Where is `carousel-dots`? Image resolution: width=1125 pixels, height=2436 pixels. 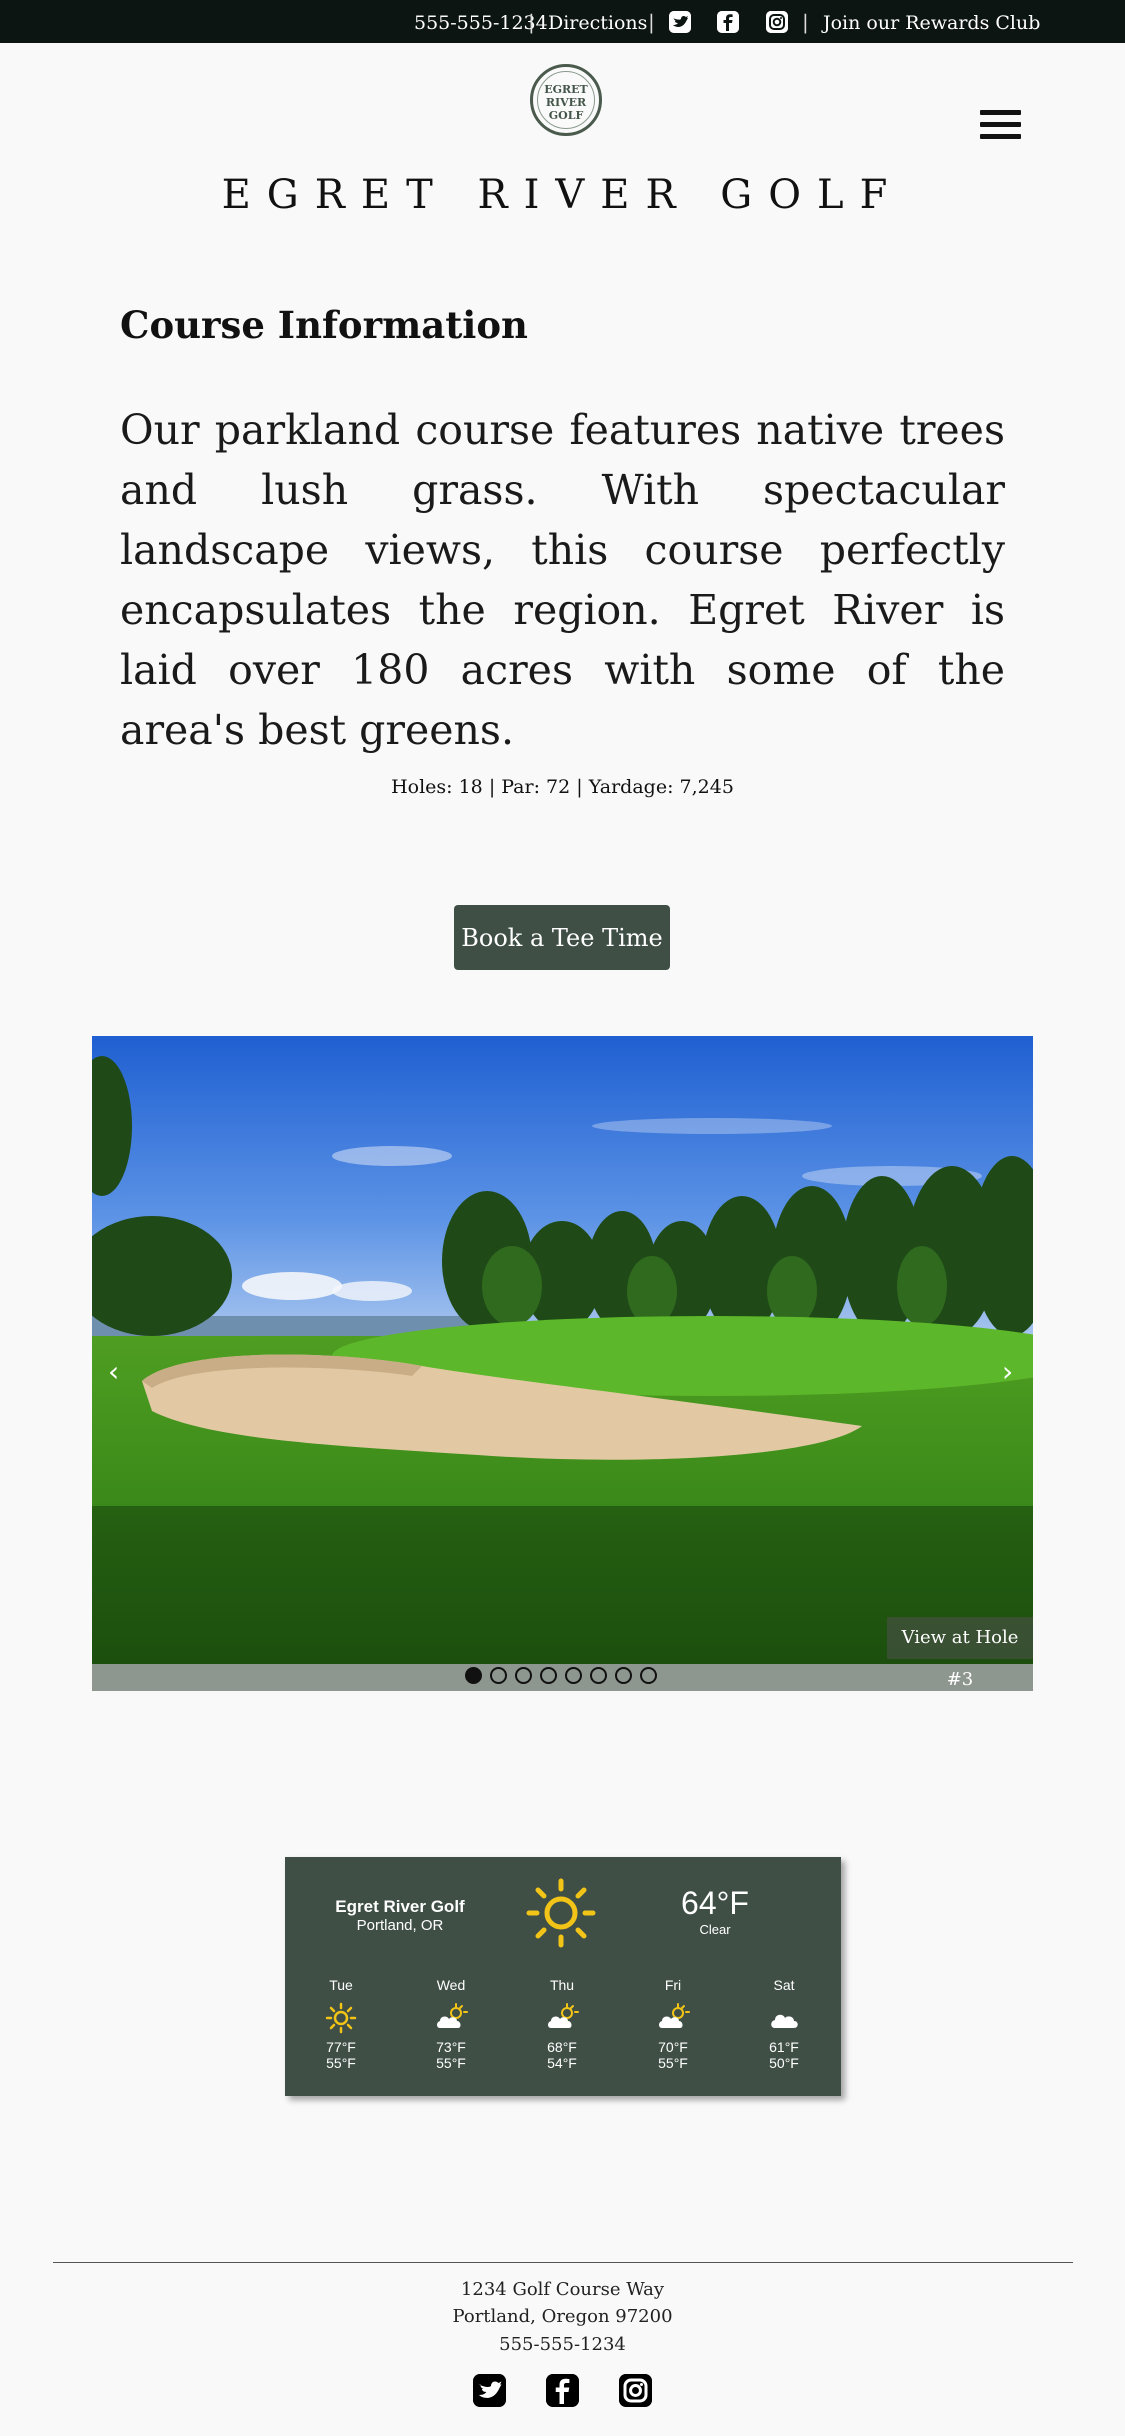
carousel-dots is located at coordinates (565, 1676).